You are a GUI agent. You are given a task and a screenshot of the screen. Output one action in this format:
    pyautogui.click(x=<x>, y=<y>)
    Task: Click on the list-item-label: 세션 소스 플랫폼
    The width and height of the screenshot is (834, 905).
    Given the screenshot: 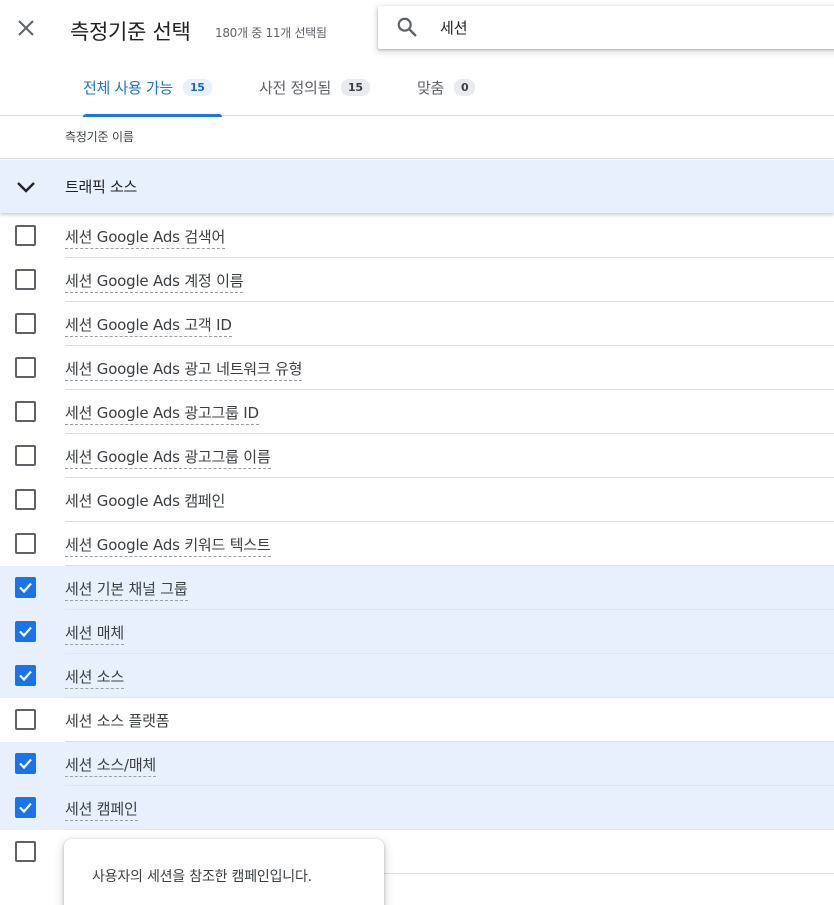 What is the action you would take?
    pyautogui.click(x=117, y=721)
    